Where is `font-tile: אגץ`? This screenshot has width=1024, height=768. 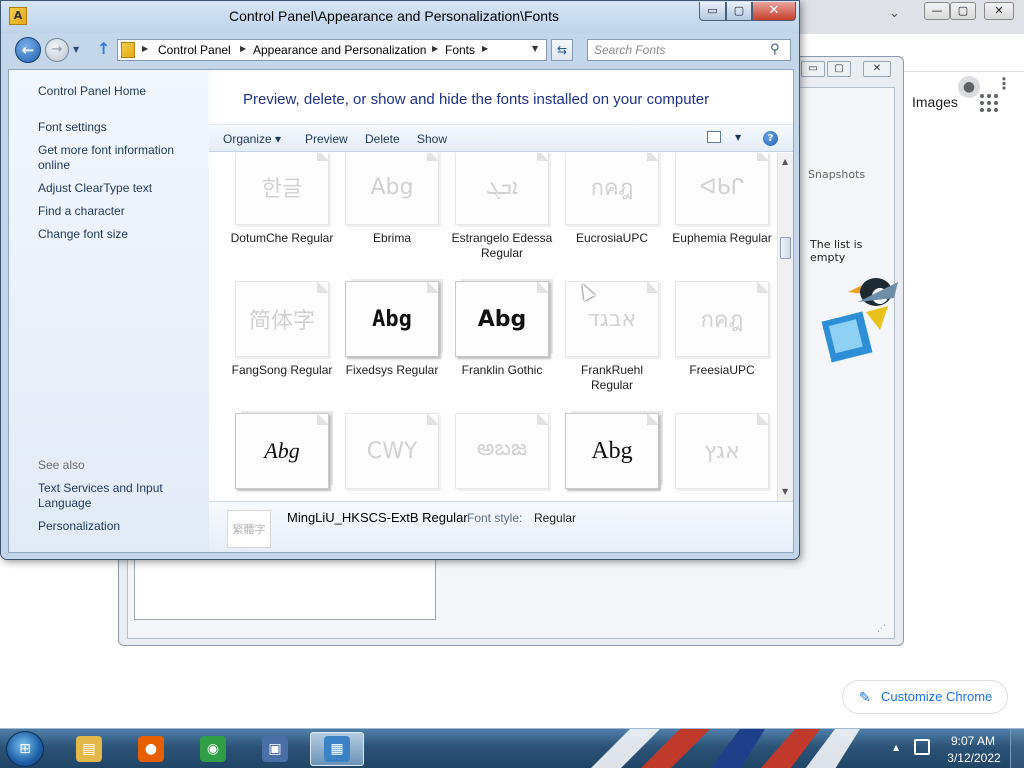 font-tile: אגץ is located at coordinates (712, 453).